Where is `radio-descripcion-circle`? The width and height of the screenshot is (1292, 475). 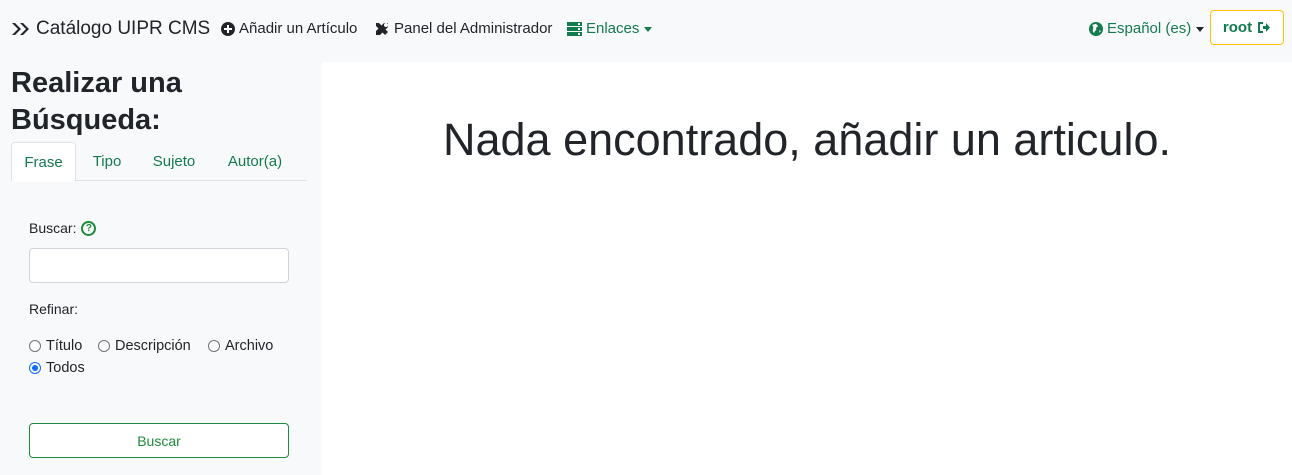
radio-descripcion-circle is located at coordinates (104, 346).